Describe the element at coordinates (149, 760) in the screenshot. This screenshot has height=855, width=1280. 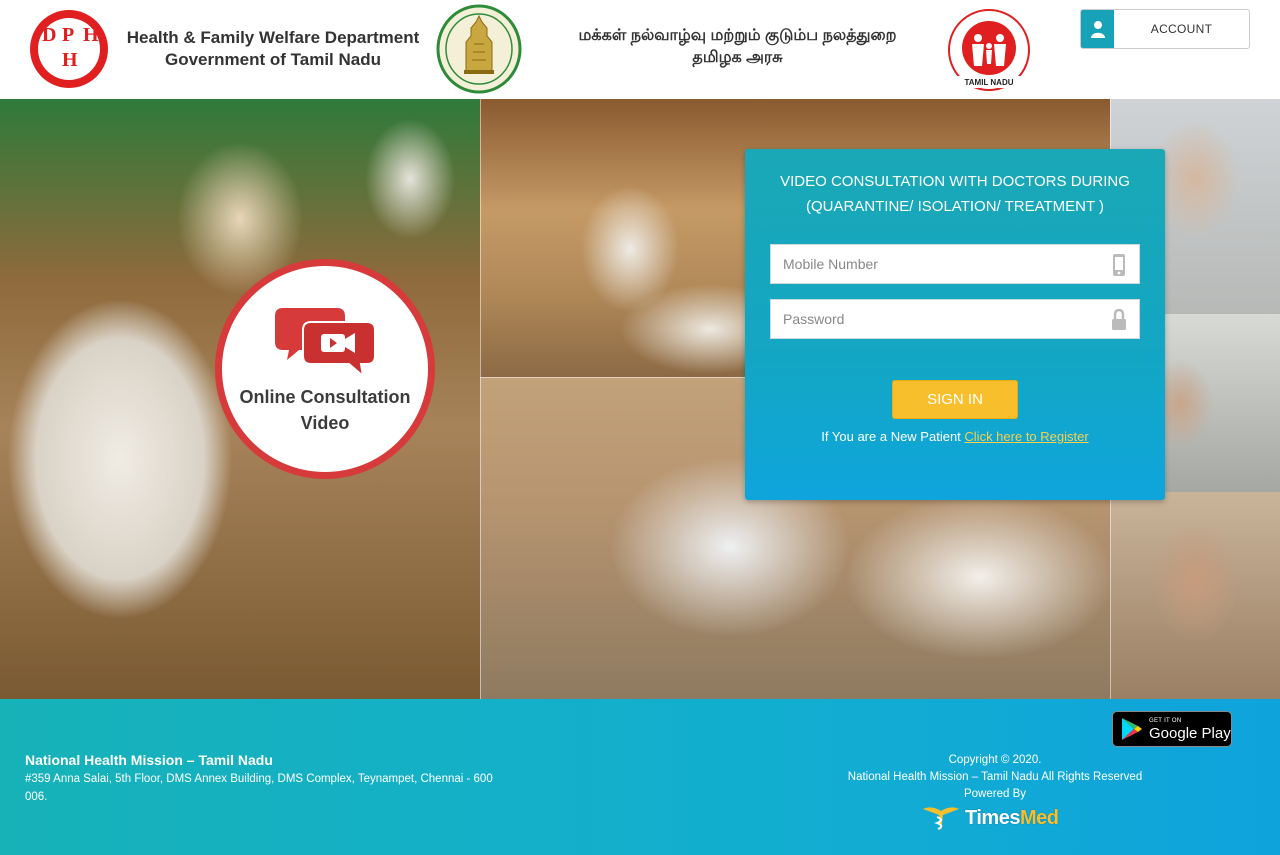
I see `footer-org-name: National Health Mission – Tamil Nadu` at that location.